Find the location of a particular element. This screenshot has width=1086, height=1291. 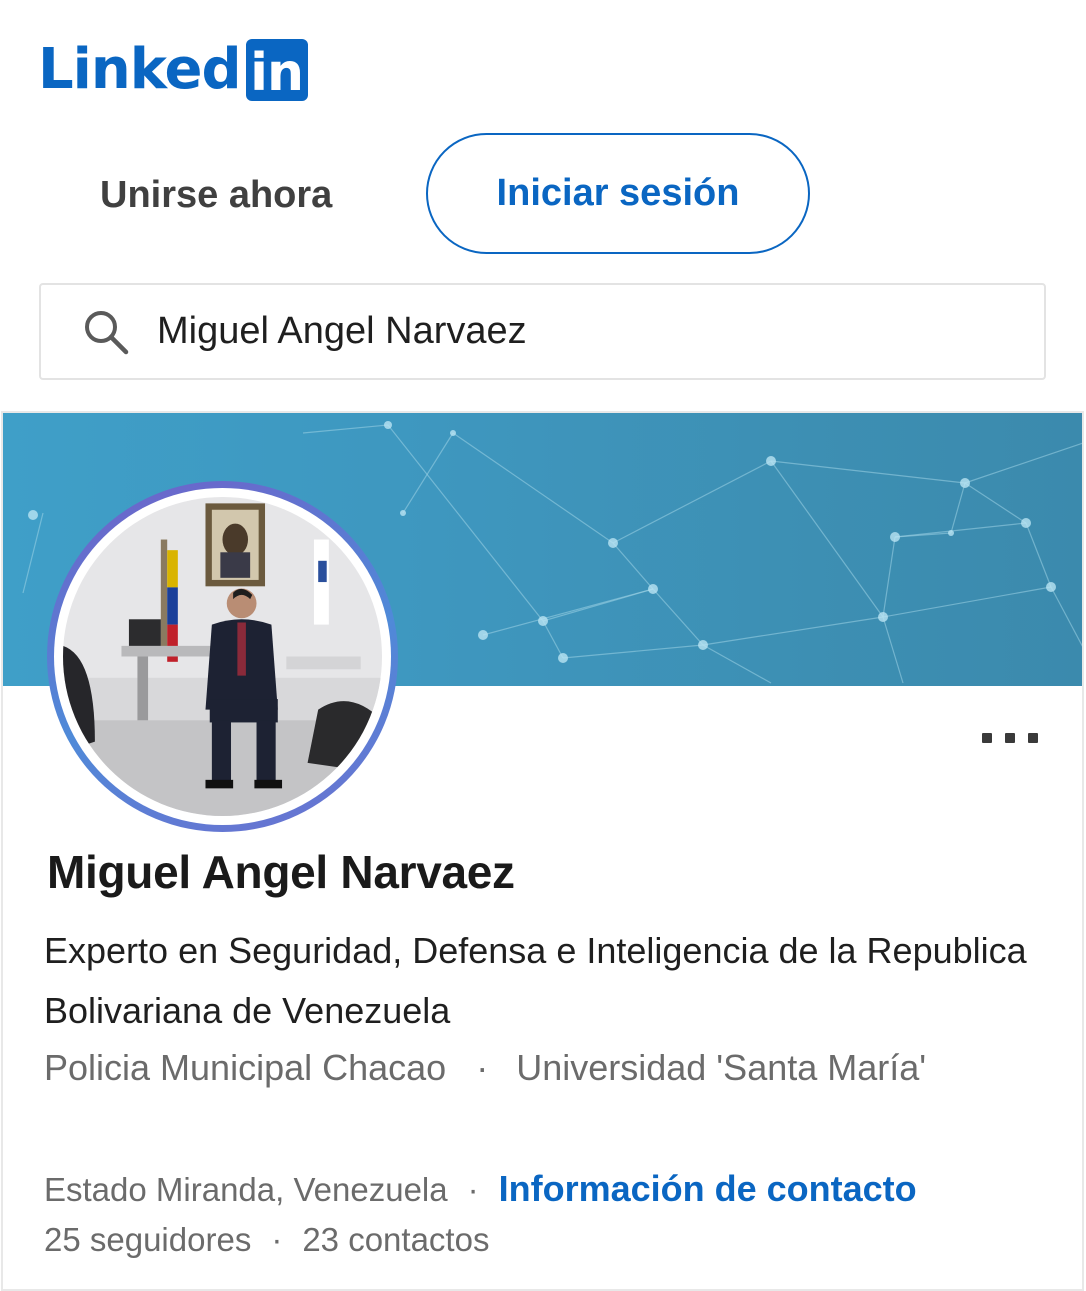

location-text: Estado Miranda, Venezuela is located at coordinates (246, 1189).